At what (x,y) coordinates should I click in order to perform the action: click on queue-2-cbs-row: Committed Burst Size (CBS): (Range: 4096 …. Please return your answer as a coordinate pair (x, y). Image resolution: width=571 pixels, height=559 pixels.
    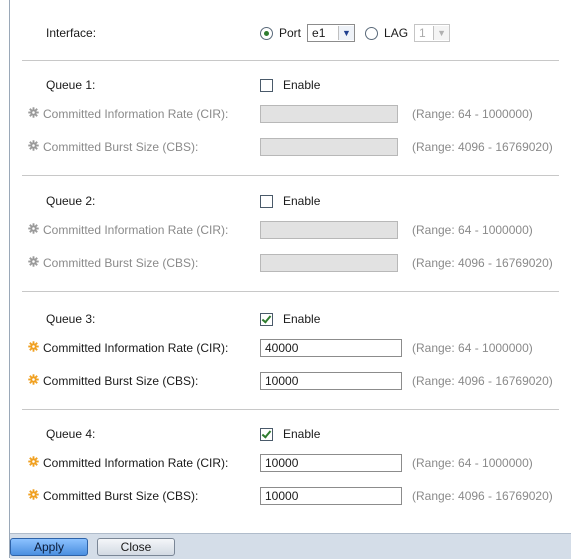
    Looking at the image, I should click on (290, 263).